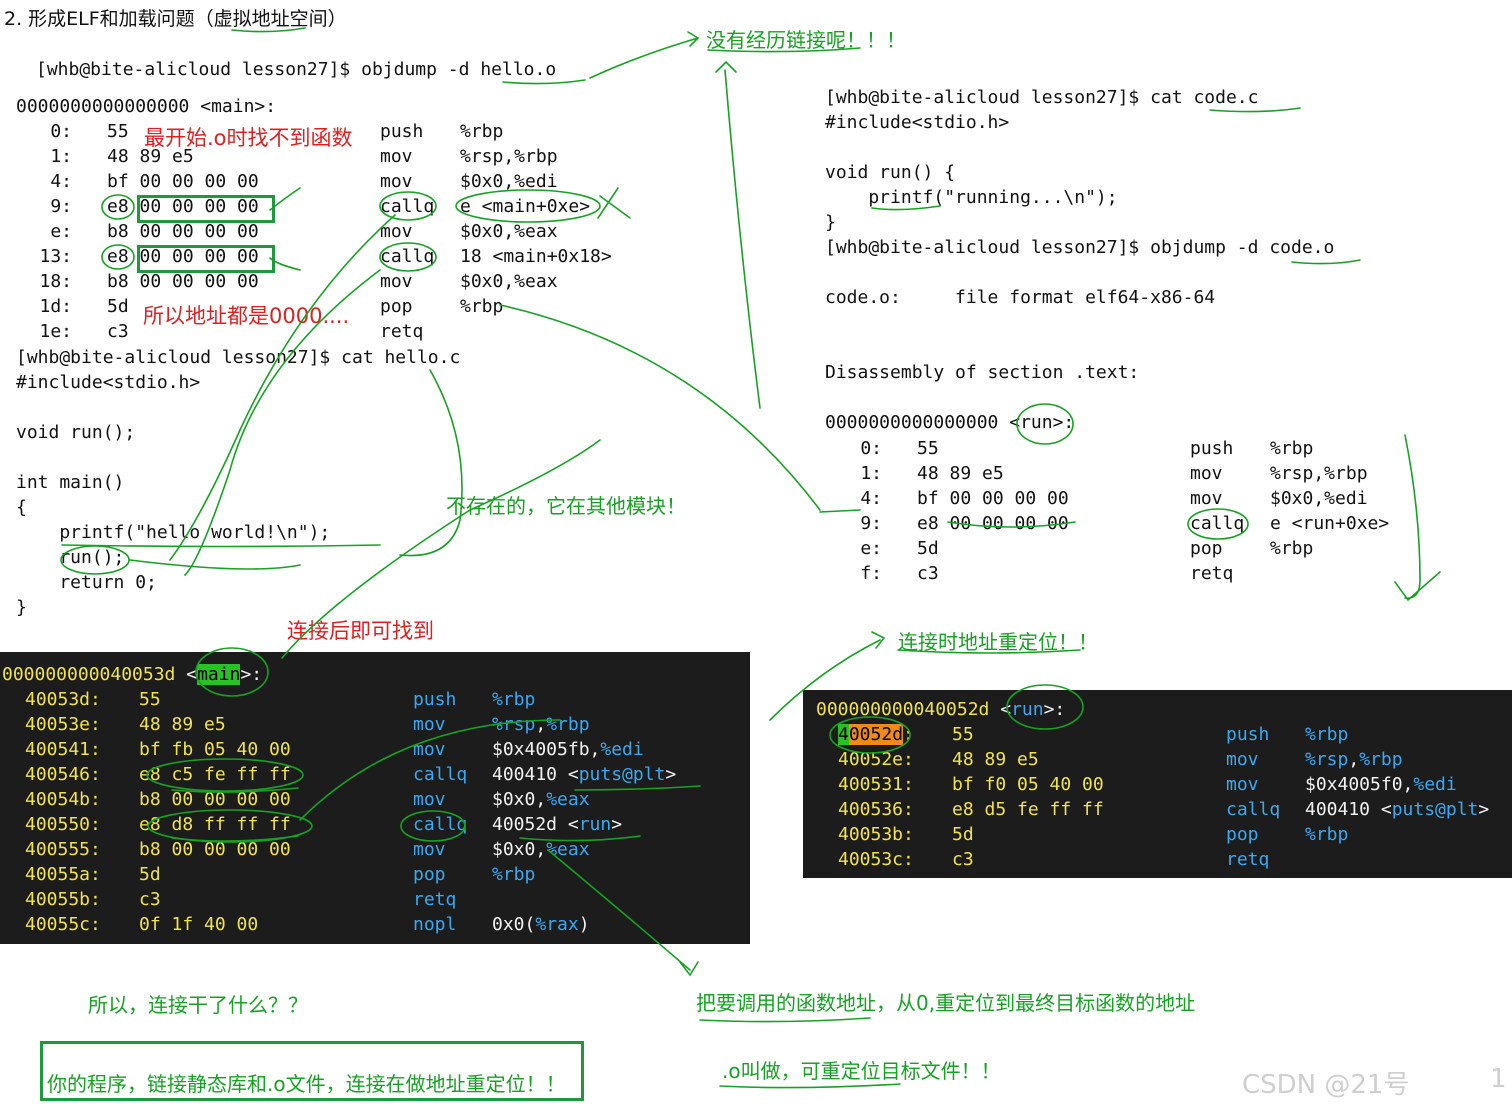 This screenshot has height=1106, width=1512. What do you see at coordinates (55, 281) in the screenshot?
I see `asm-address: 18:` at bounding box center [55, 281].